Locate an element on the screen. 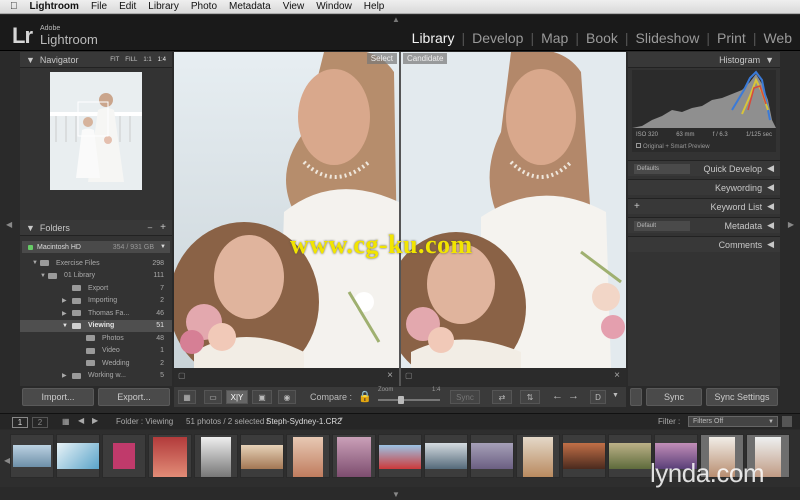  metadata-preset-select: Default is located at coordinates (662, 225).